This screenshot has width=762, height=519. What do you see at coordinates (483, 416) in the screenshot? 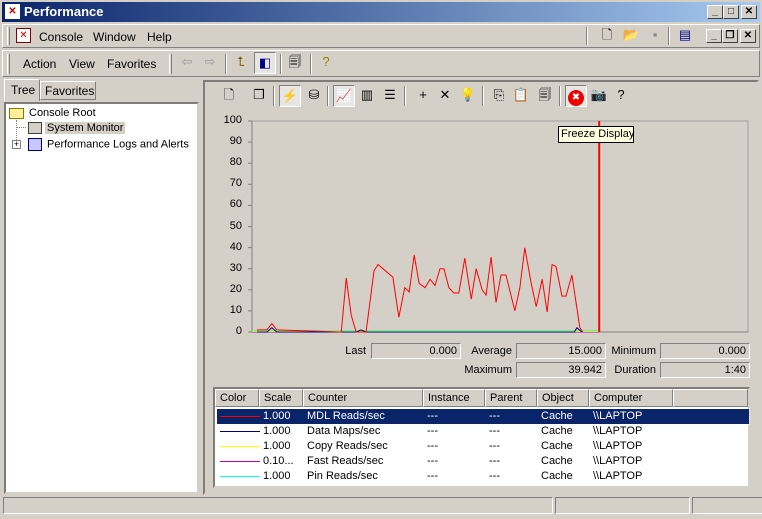
I see `counter-row: 1.000 MDL Reads/sec --- --- Cache \\LAPTOP` at bounding box center [483, 416].